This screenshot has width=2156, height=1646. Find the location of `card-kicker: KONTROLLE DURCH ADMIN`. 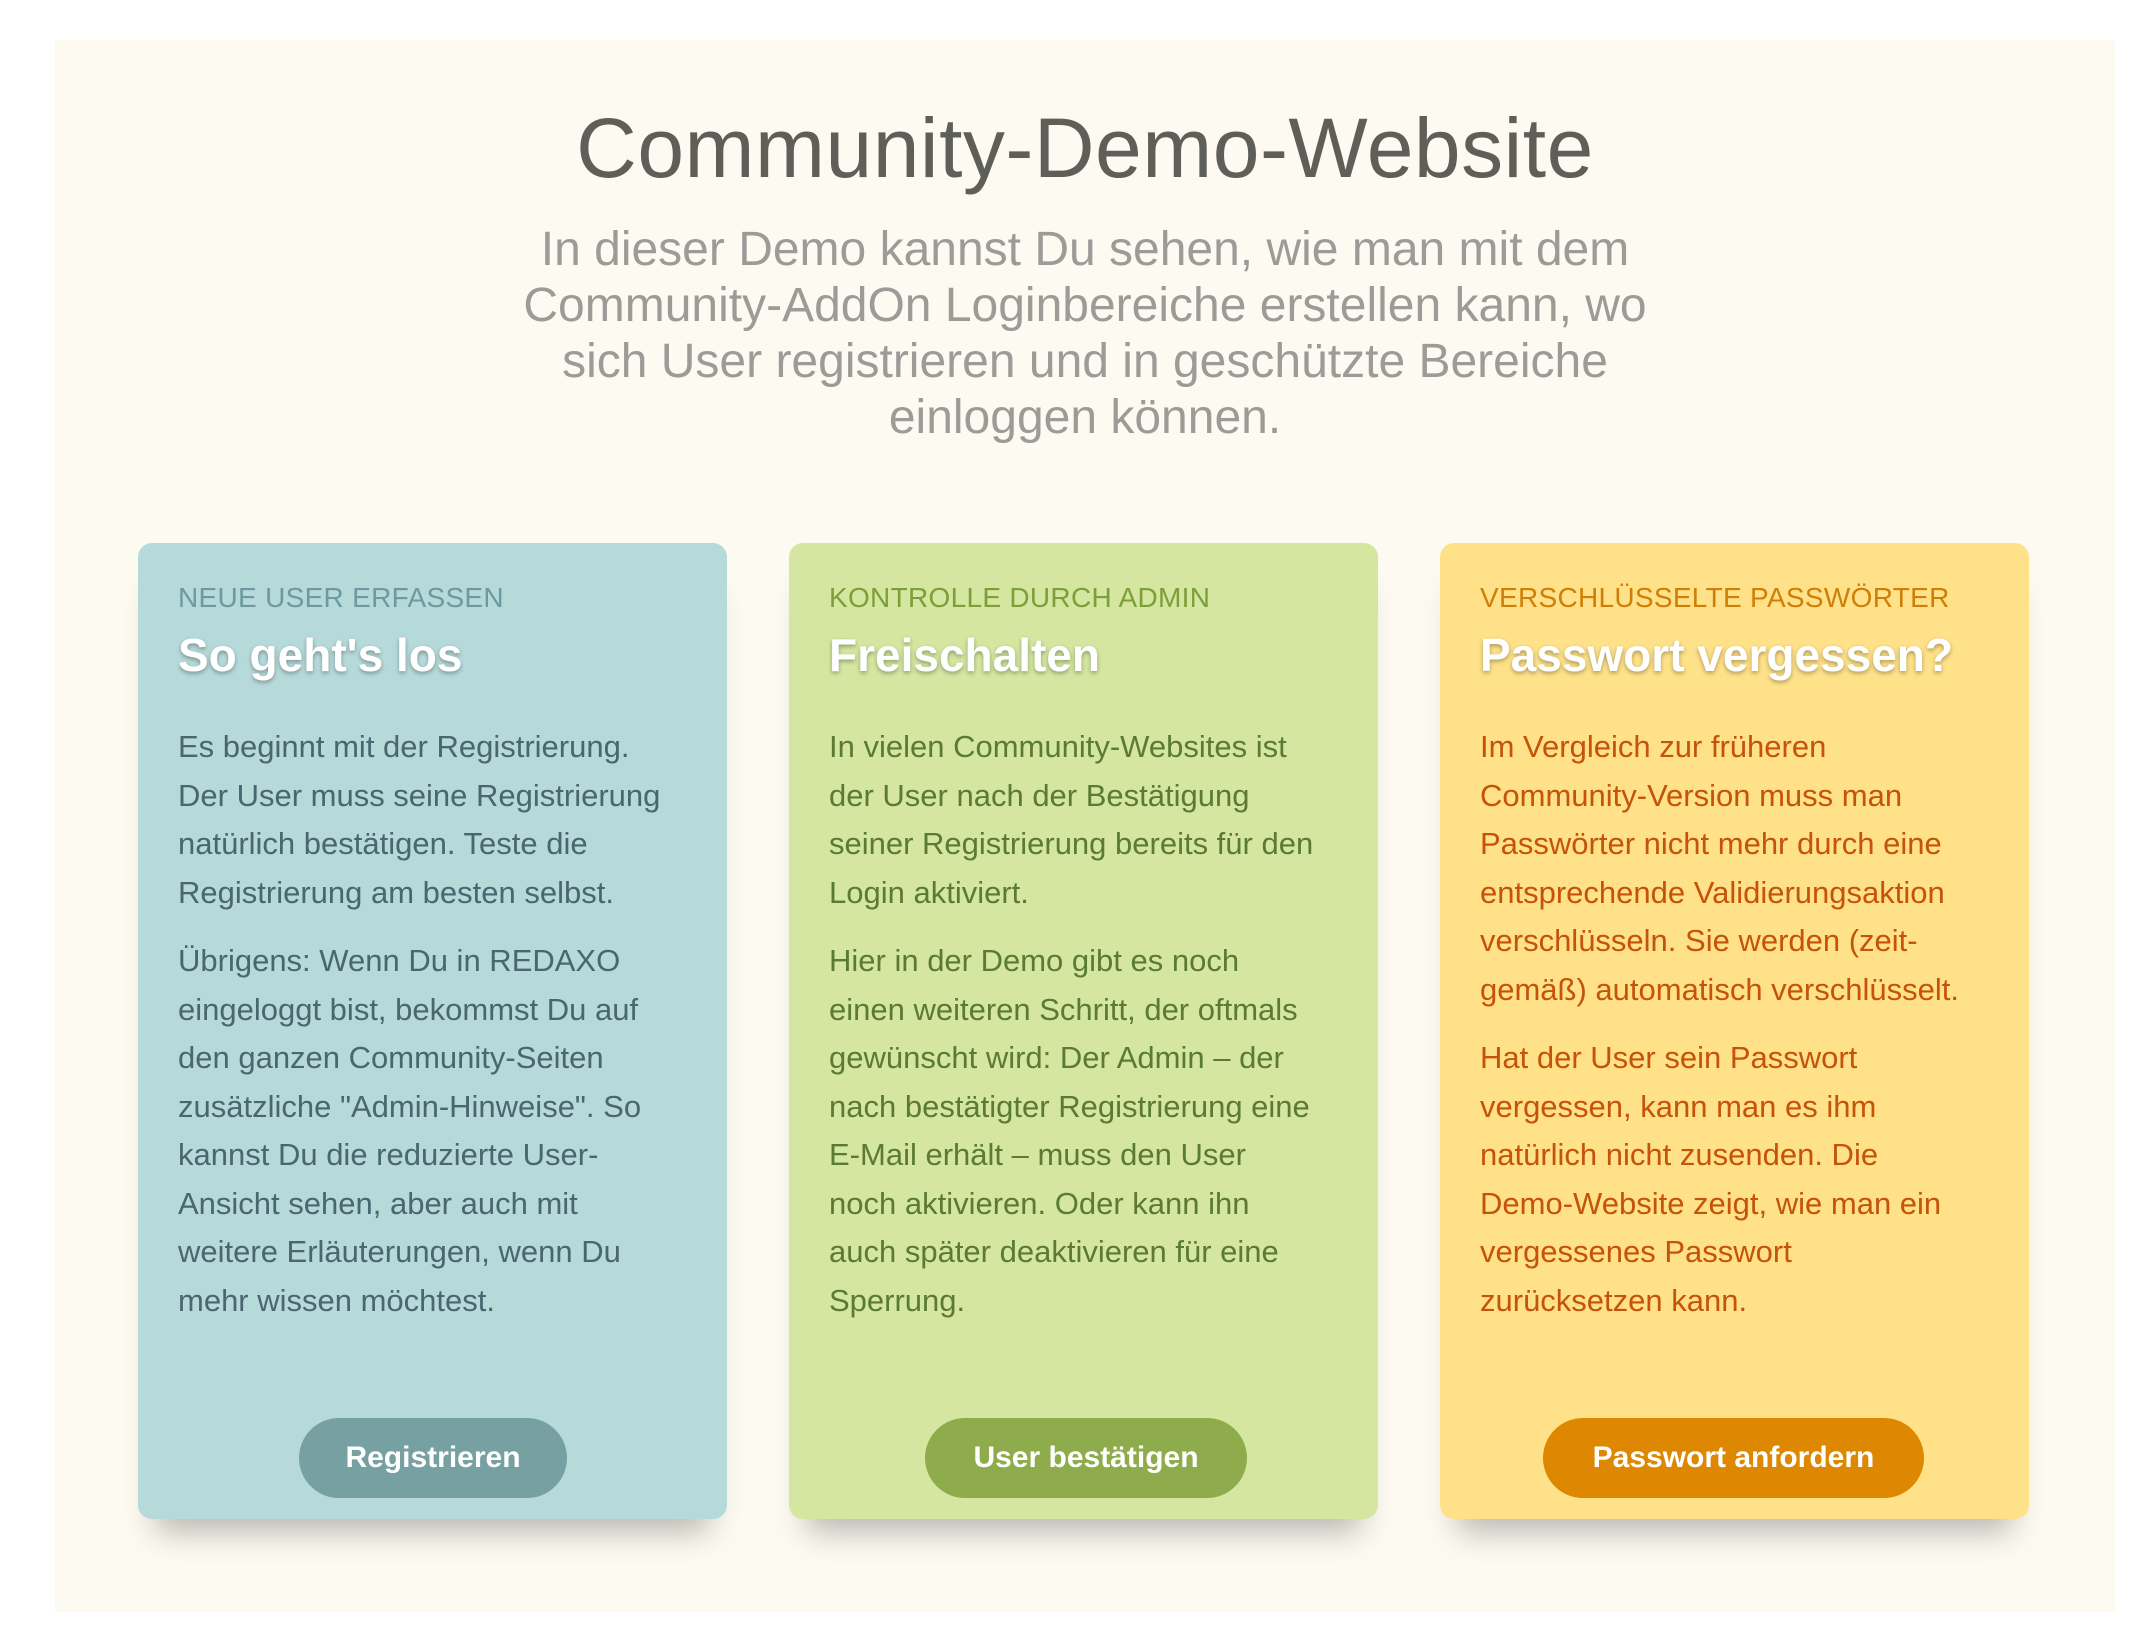

card-kicker: KONTROLLE DURCH ADMIN is located at coordinates (1020, 597).